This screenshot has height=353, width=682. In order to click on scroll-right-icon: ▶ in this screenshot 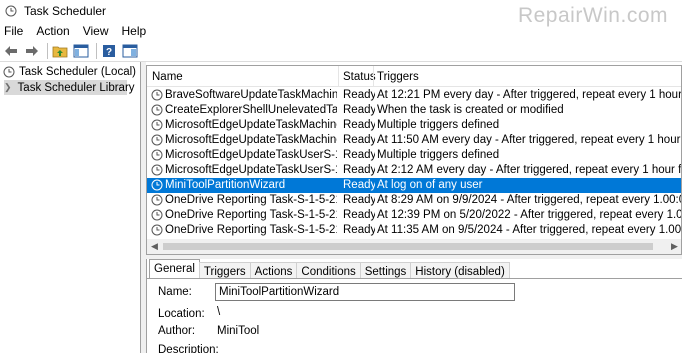, I will do `click(674, 246)`.